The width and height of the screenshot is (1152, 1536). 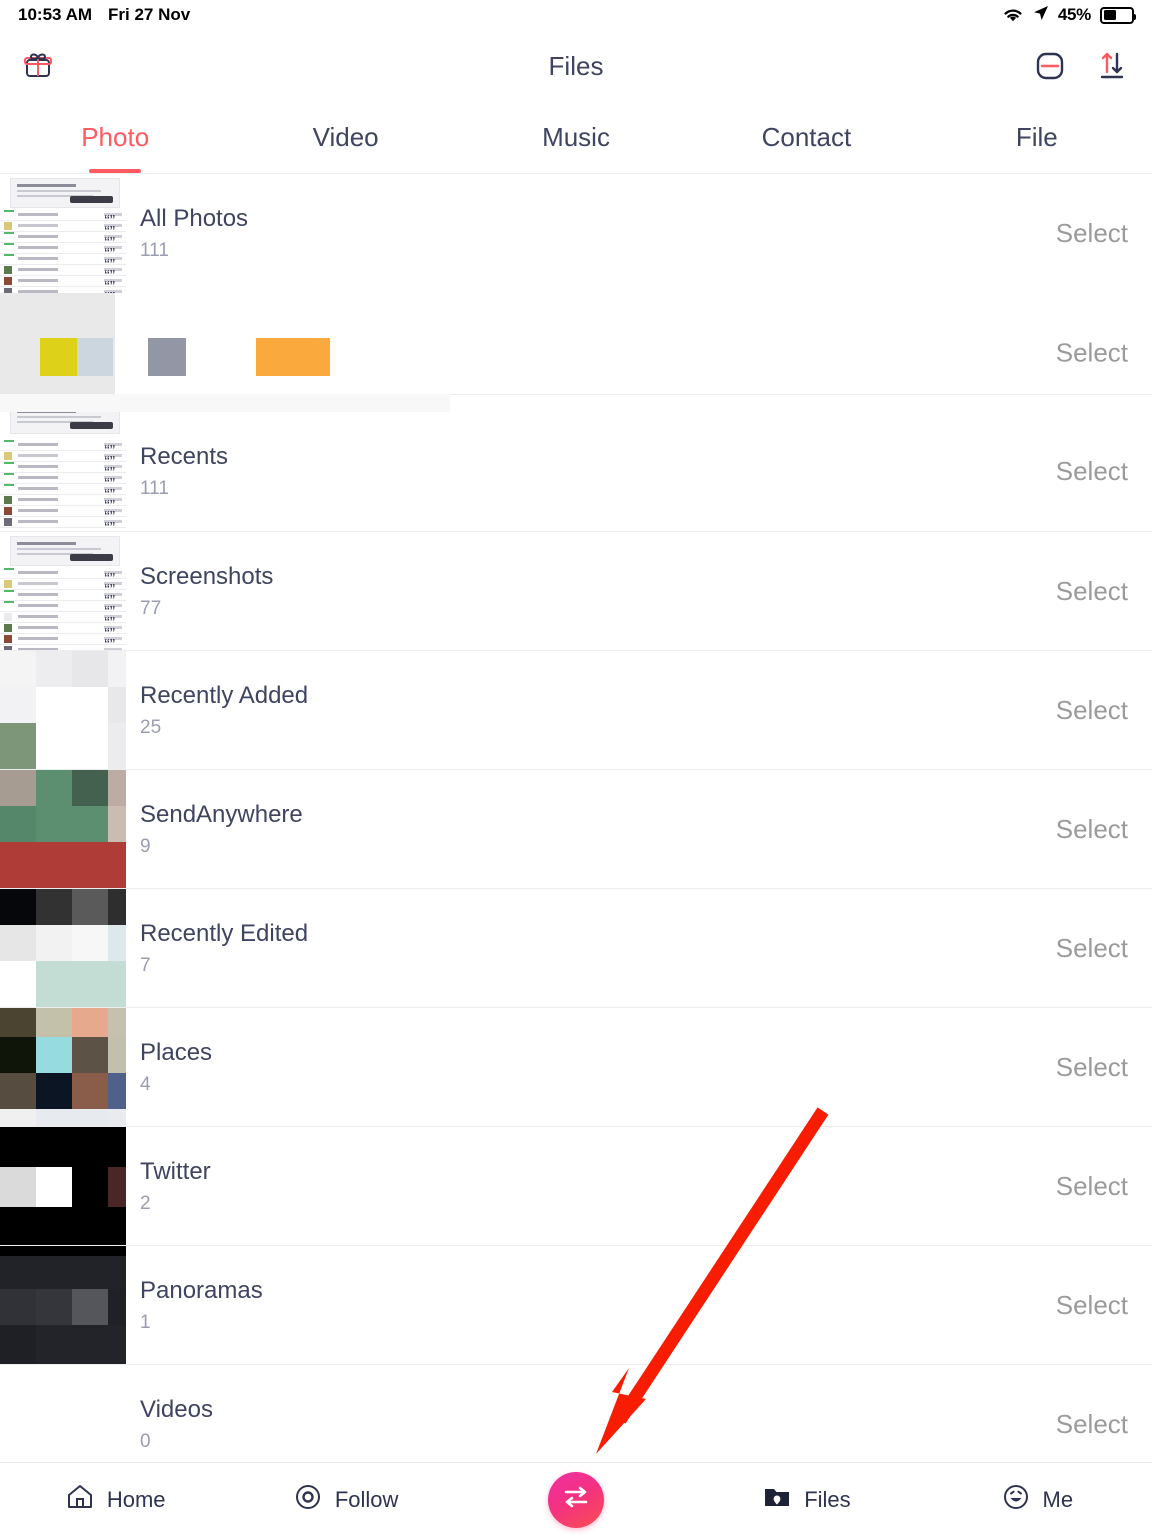 What do you see at coordinates (224, 695) in the screenshot?
I see `album-name: Recently Added` at bounding box center [224, 695].